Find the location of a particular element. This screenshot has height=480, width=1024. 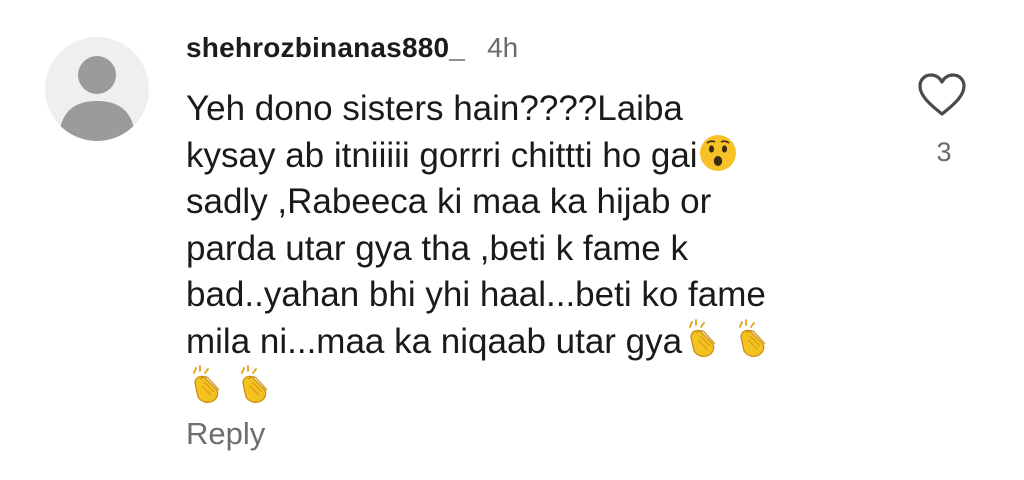

username-link: shehrozbinanas880_ is located at coordinates (325, 48).